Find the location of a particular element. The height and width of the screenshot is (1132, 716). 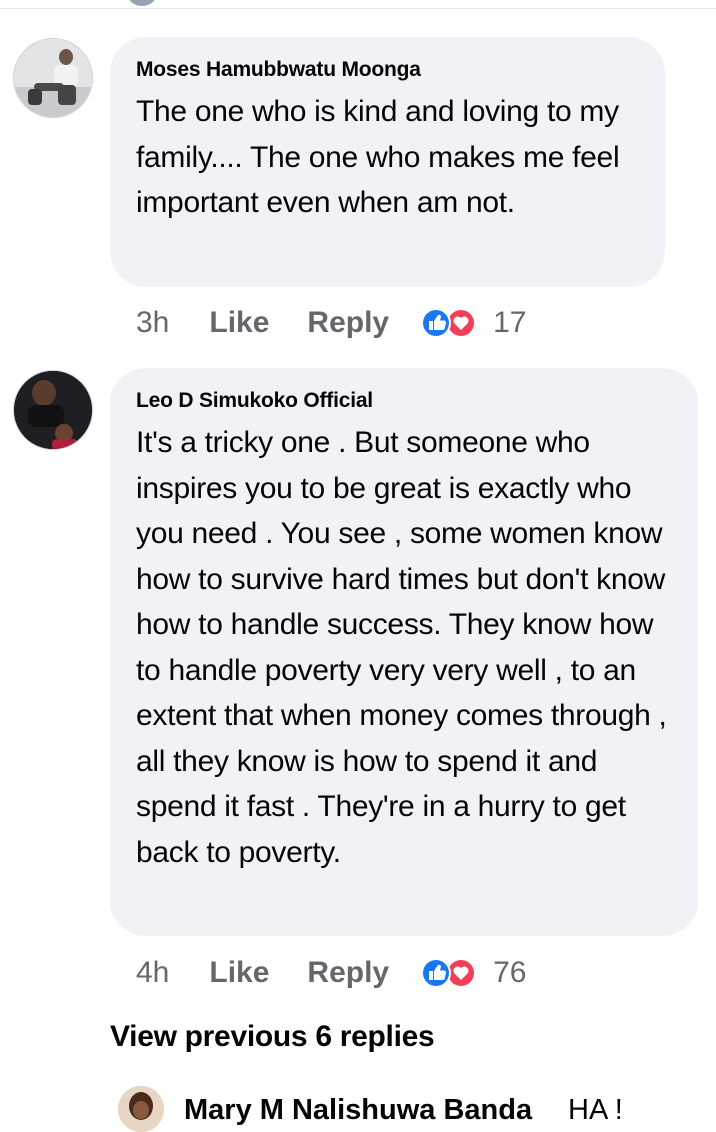

reactions-summary: 76 is located at coordinates (471, 973).